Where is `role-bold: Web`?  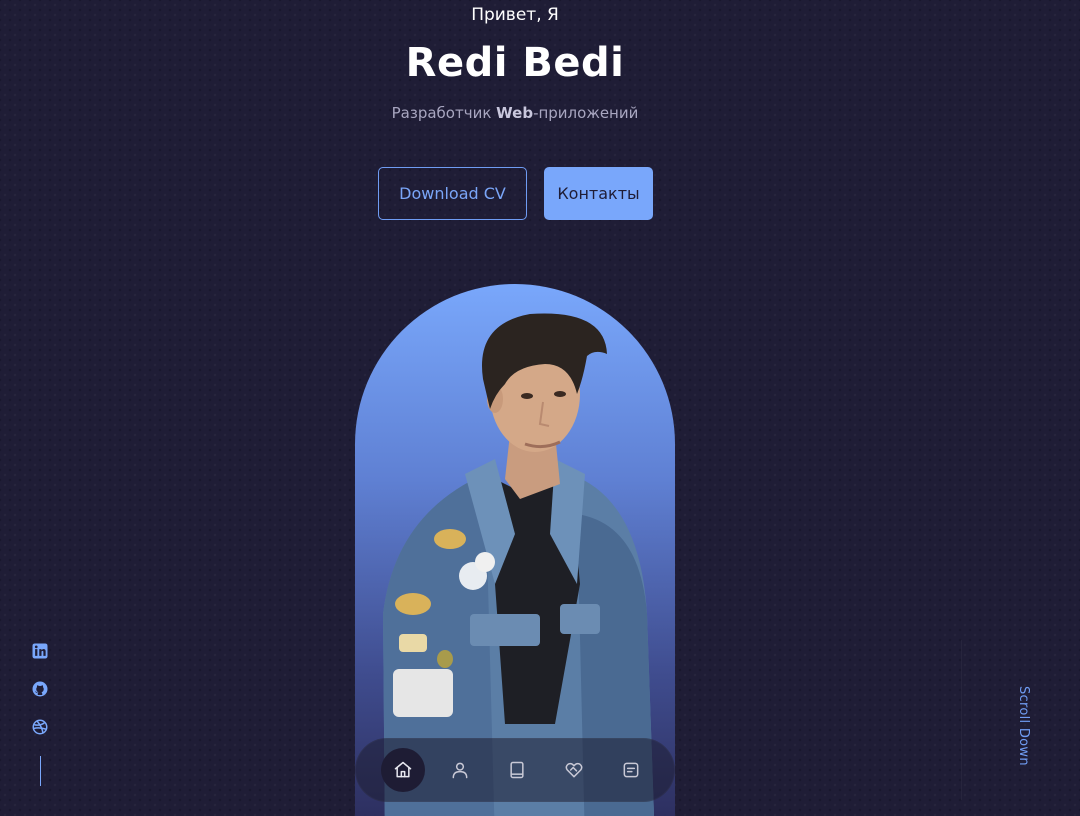
role-bold: Web is located at coordinates (515, 113).